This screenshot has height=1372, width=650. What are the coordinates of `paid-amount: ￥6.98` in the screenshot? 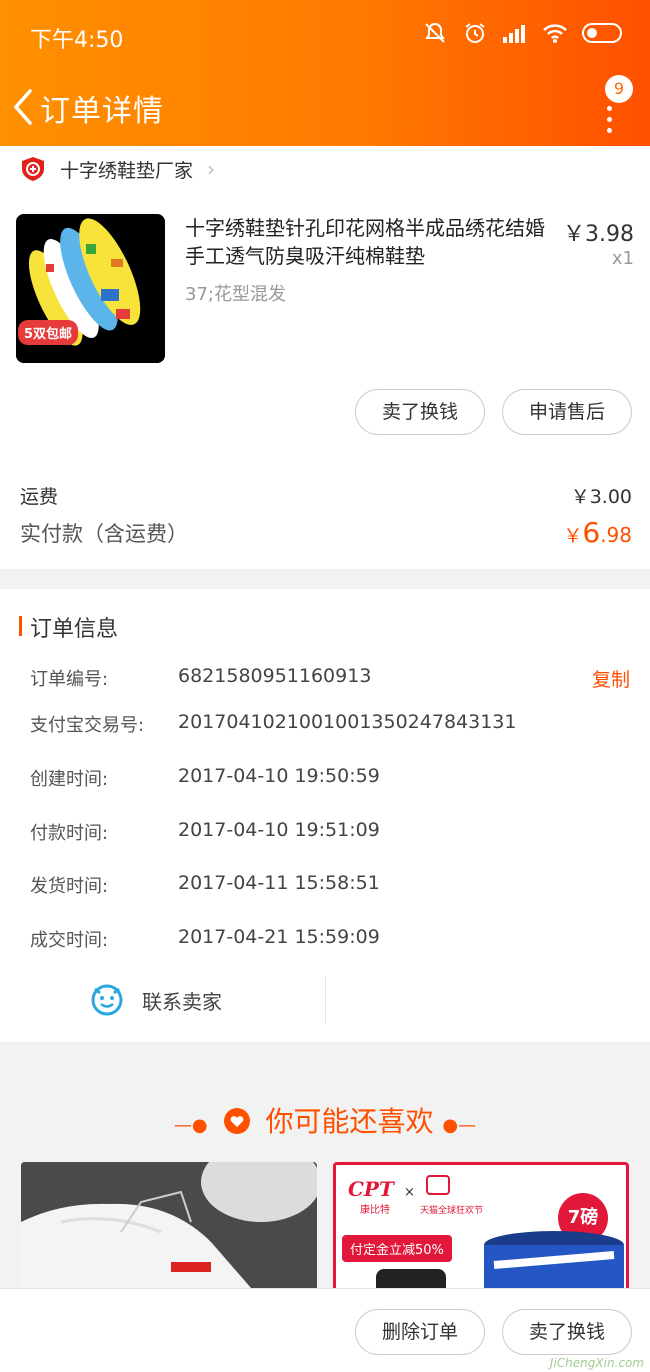 It's located at (597, 532).